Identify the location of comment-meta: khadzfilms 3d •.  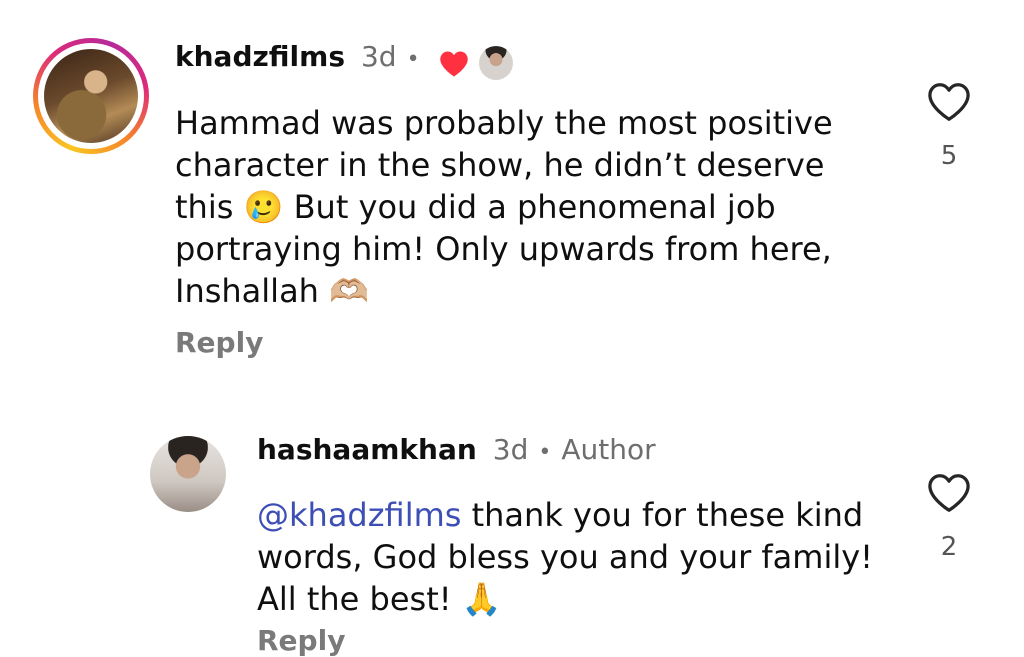
(297, 56).